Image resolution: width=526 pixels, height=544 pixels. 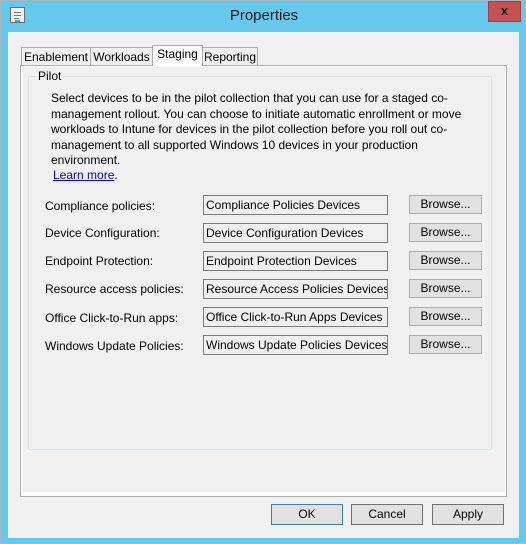 What do you see at coordinates (295, 233) in the screenshot?
I see `device-configuration-field: Device Configuration Devices` at bounding box center [295, 233].